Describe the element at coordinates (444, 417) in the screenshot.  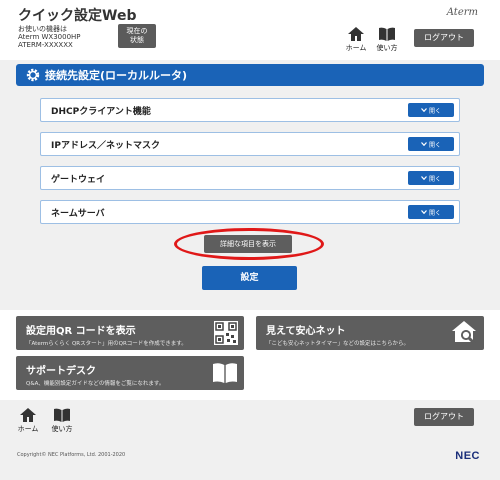
I see `footer-logout-button: ログアウト` at that location.